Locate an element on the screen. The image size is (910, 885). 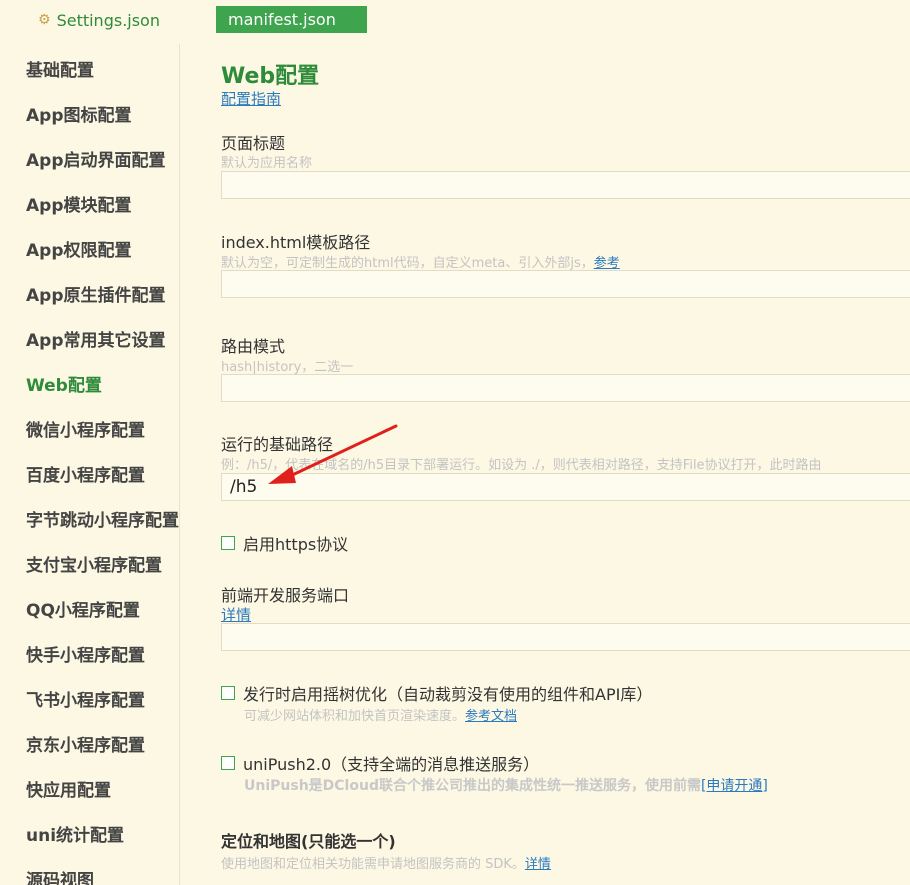
sidebar-item-app-splash: App启动界面配置 is located at coordinates (96, 158).